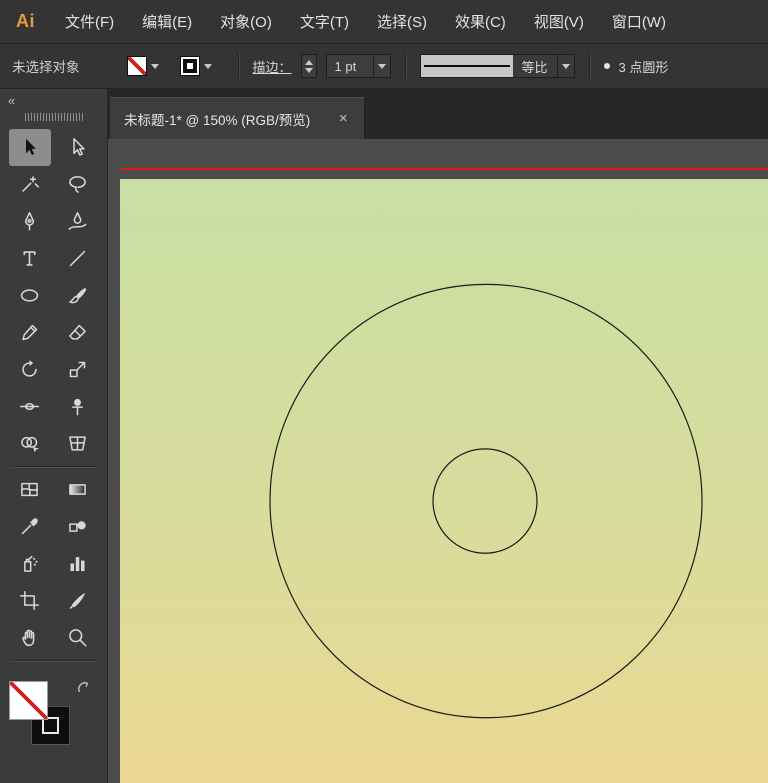 This screenshot has width=768, height=783. What do you see at coordinates (324, 21) in the screenshot?
I see `menu-item-type: 文字(T)` at bounding box center [324, 21].